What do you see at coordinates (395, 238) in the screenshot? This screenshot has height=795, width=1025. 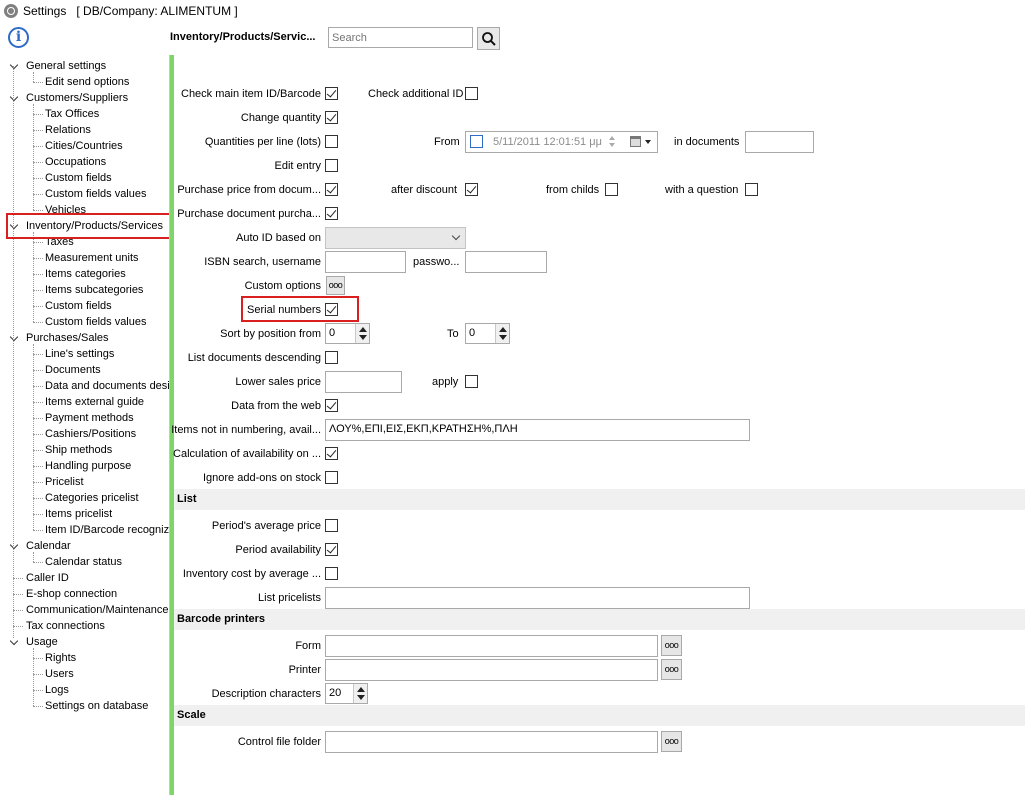 I see `auto-id-select` at bounding box center [395, 238].